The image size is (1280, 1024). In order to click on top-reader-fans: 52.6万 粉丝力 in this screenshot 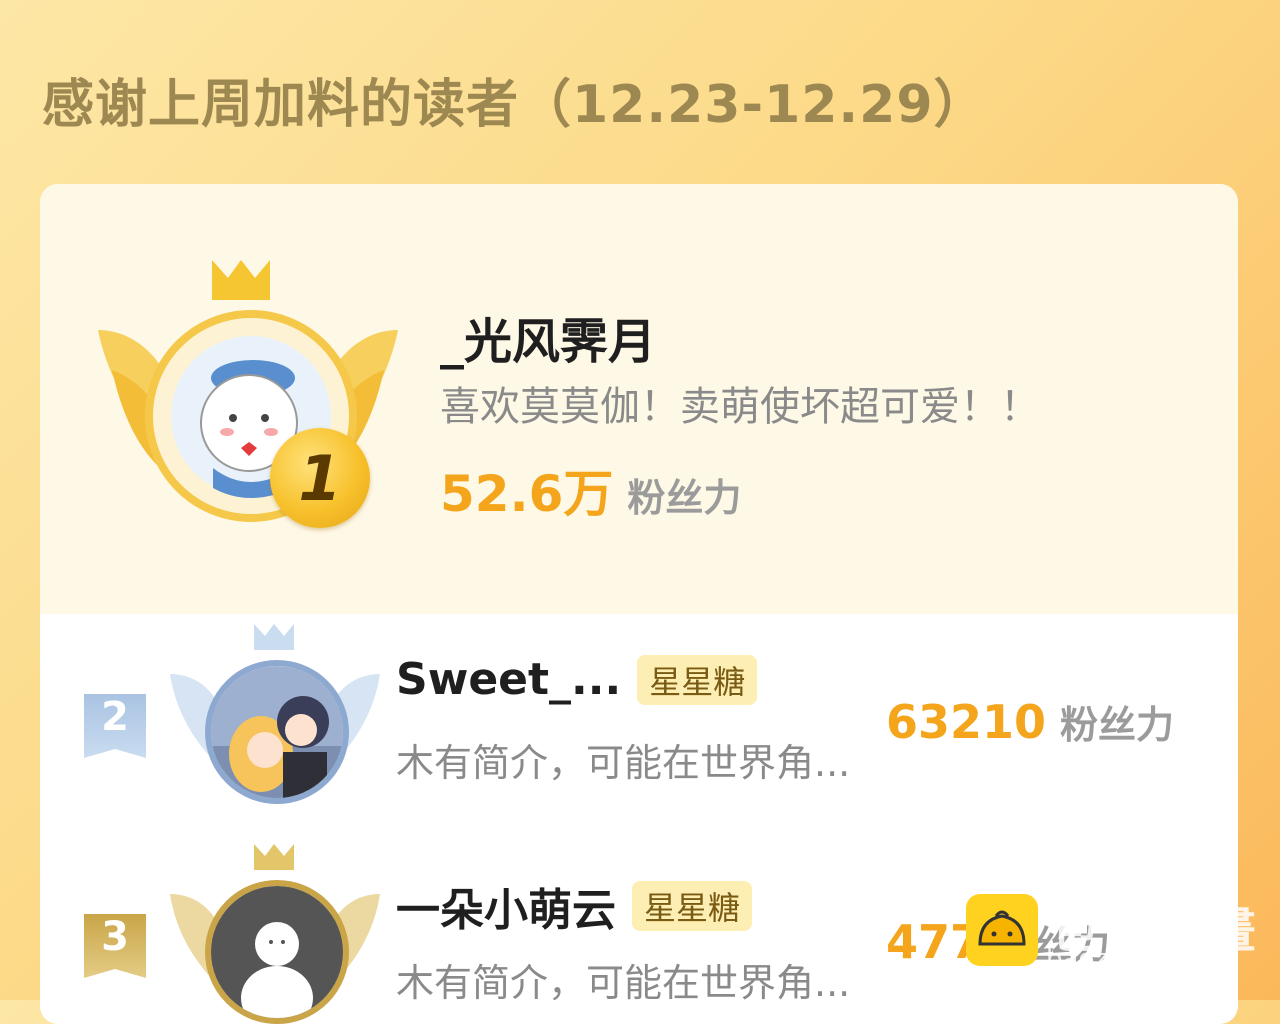, I will do `click(590, 490)`.